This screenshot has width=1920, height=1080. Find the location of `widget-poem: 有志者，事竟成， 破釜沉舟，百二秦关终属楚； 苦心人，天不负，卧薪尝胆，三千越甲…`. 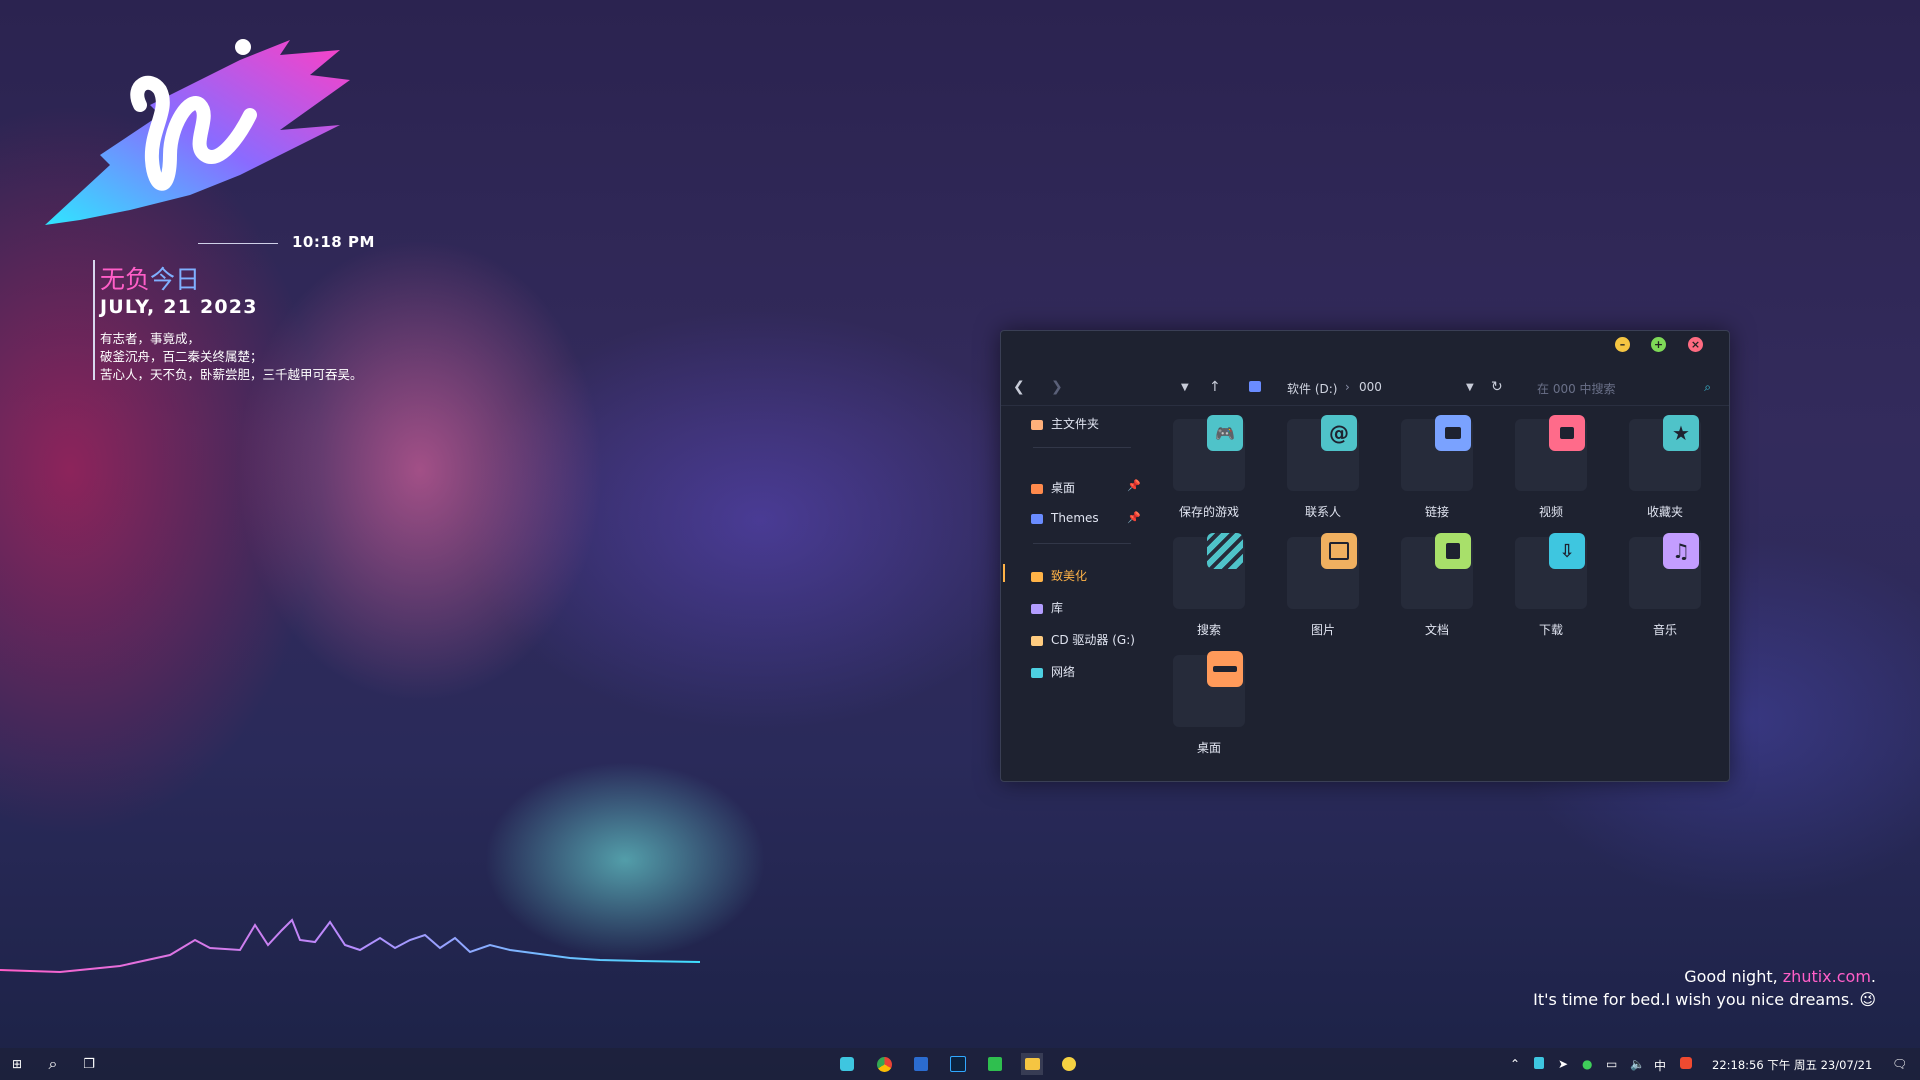

widget-poem: 有志者，事竟成， 破釜沉舟，百二秦关终属楚； 苦心人，天不负，卧薪尝胆，三千越甲… is located at coordinates (231, 357).